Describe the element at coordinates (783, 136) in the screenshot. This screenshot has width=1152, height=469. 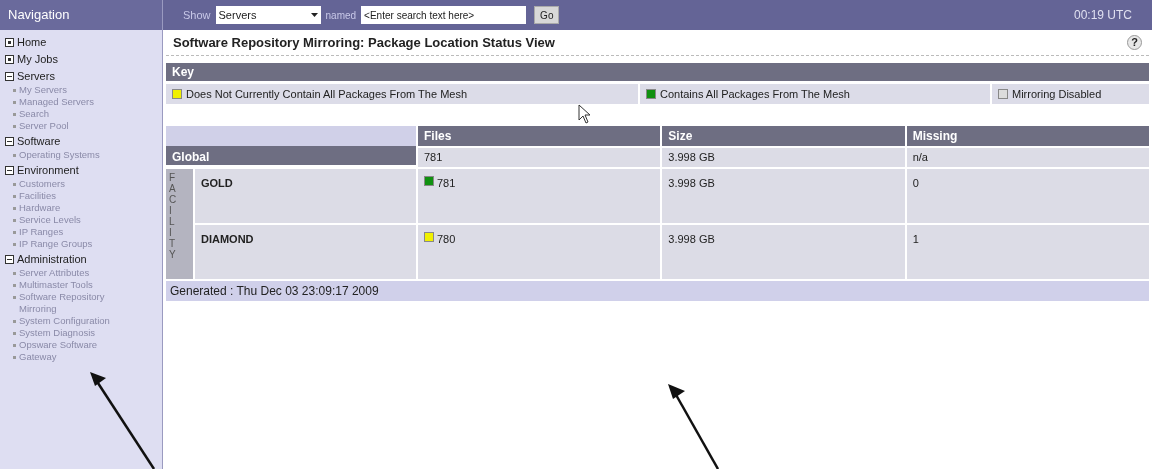
I see `column-header: Size` at that location.